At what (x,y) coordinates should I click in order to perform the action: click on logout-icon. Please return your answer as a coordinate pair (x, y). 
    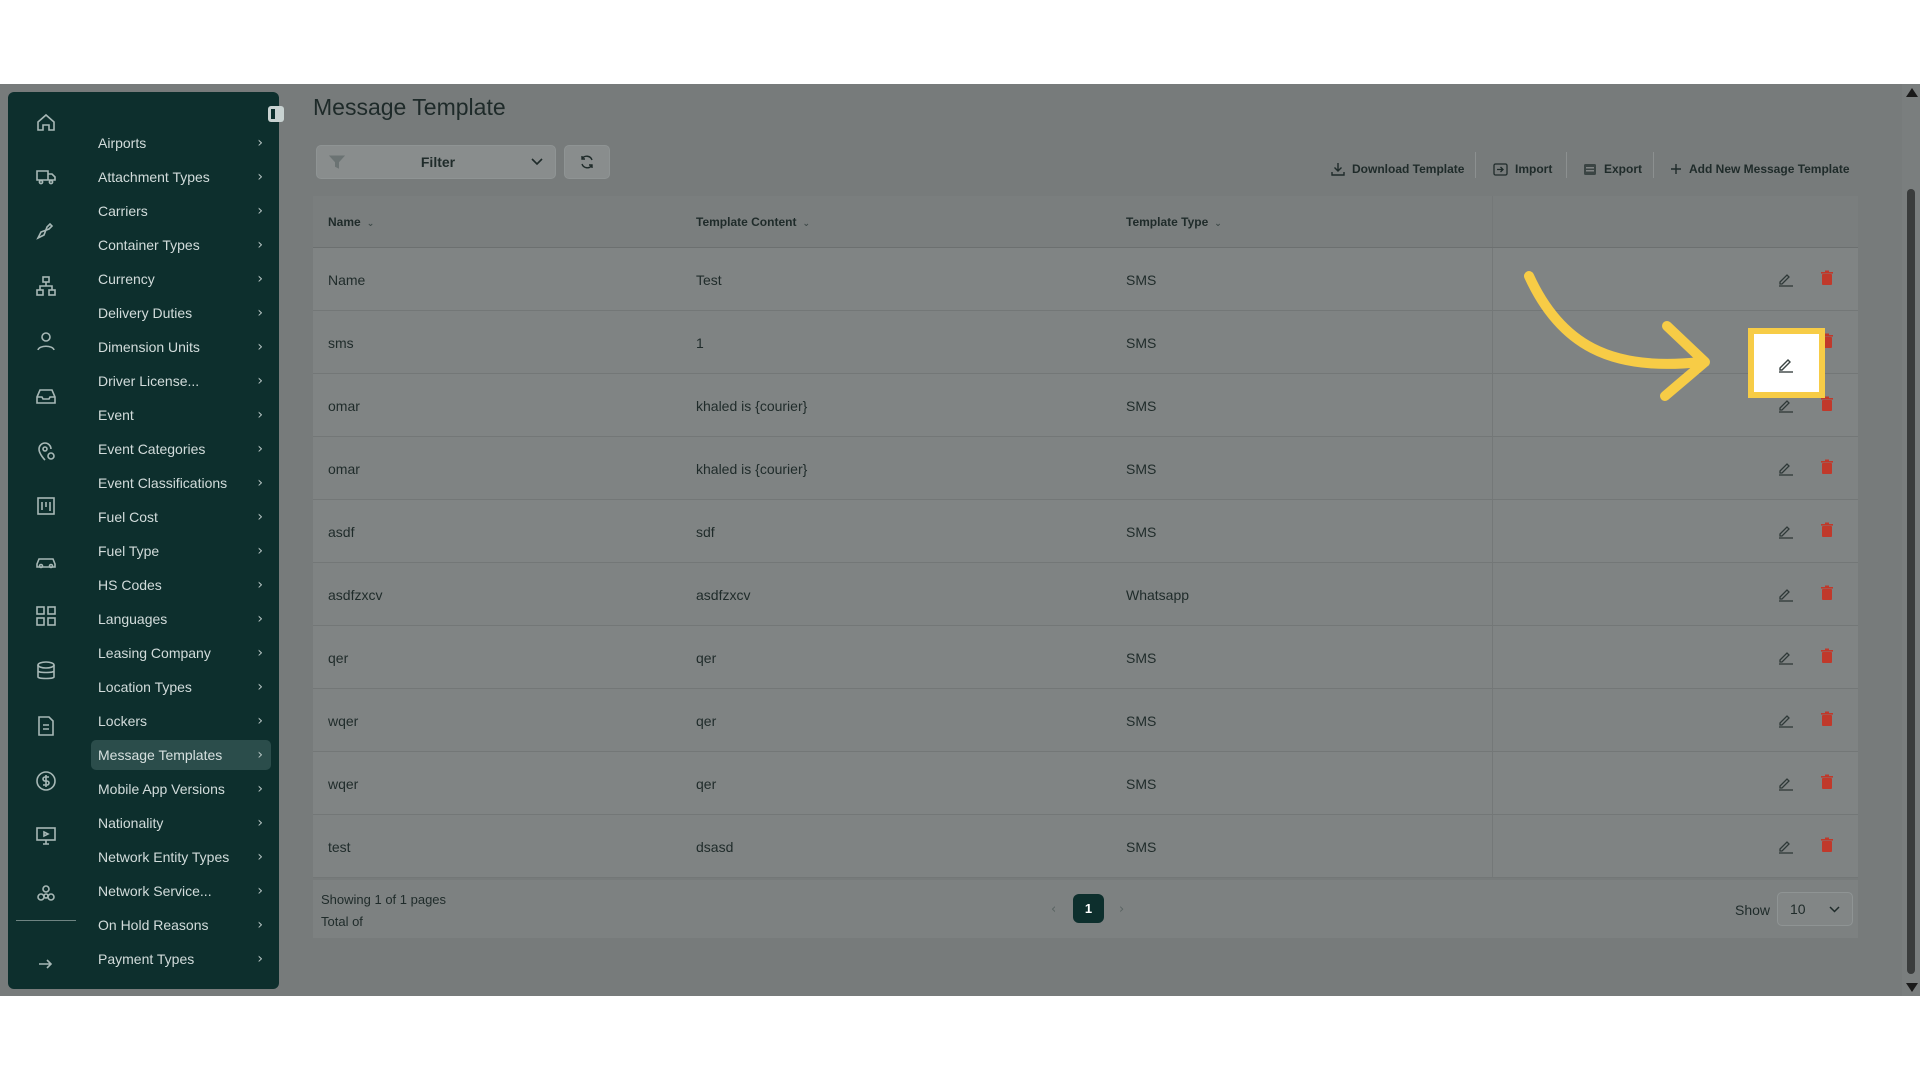
    Looking at the image, I should click on (46, 964).